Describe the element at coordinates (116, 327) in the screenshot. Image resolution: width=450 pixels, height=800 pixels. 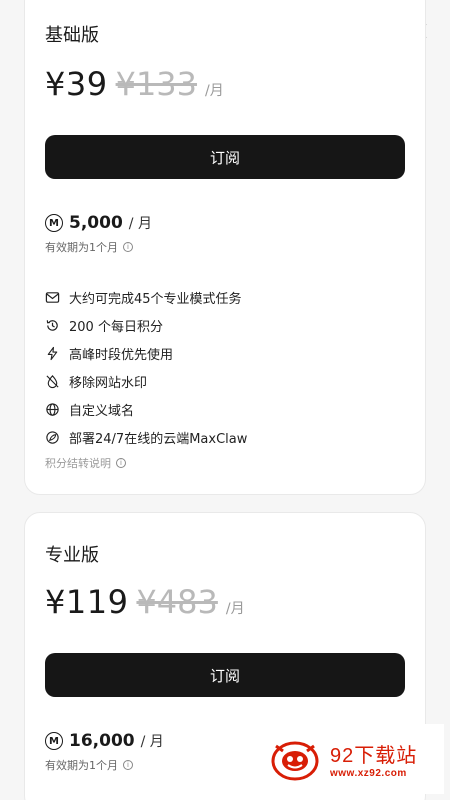
I see `feature-text: 200 个每日积分` at that location.